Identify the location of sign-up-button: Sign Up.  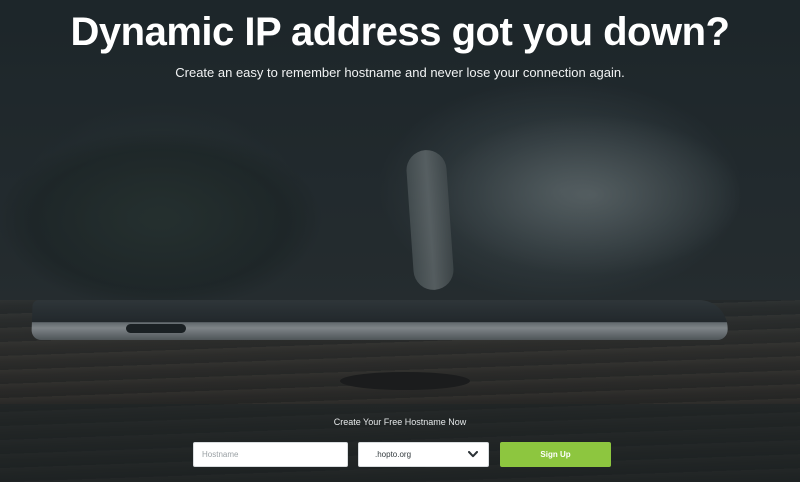
(555, 454).